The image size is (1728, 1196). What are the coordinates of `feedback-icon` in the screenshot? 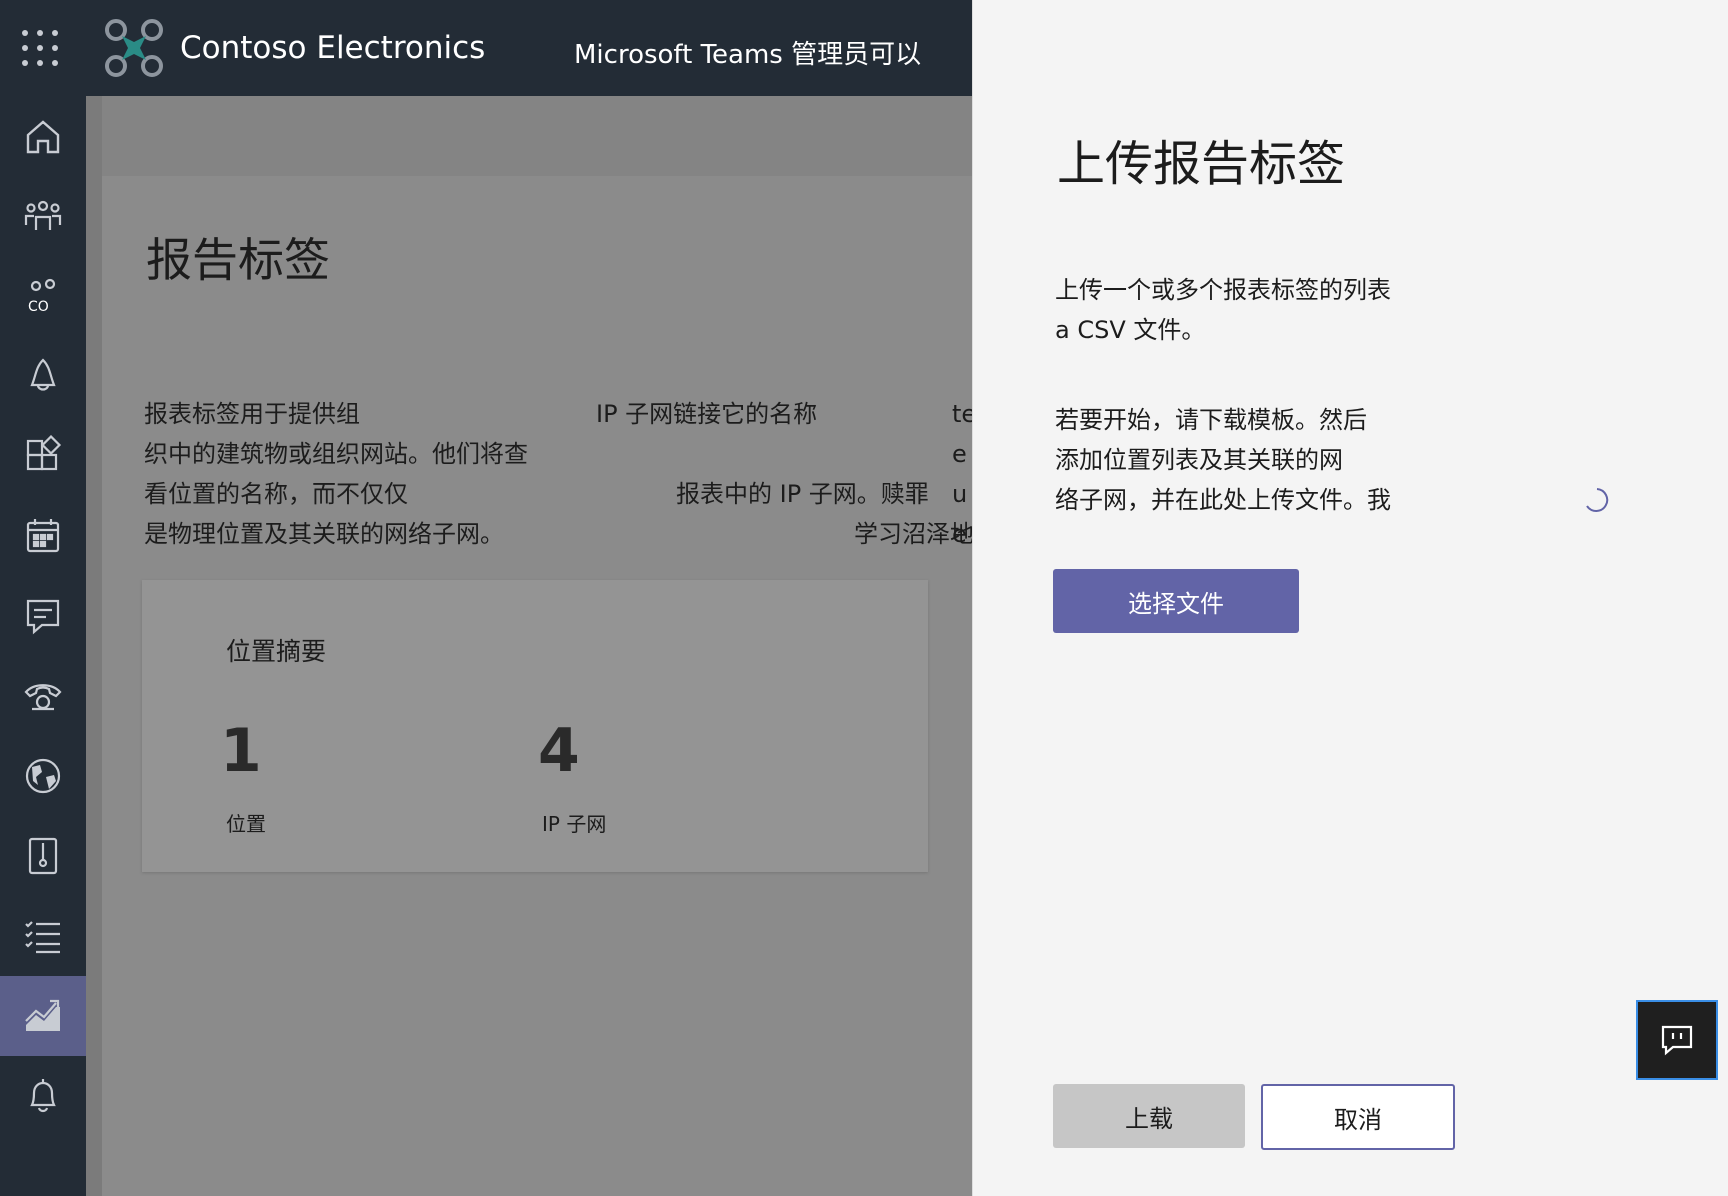 It's located at (1677, 1040).